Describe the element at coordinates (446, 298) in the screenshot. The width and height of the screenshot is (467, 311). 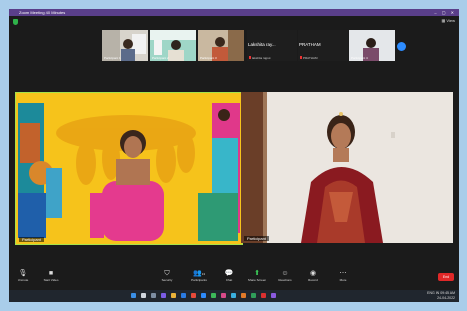
I see `clock-date: 24-04-2022` at that location.